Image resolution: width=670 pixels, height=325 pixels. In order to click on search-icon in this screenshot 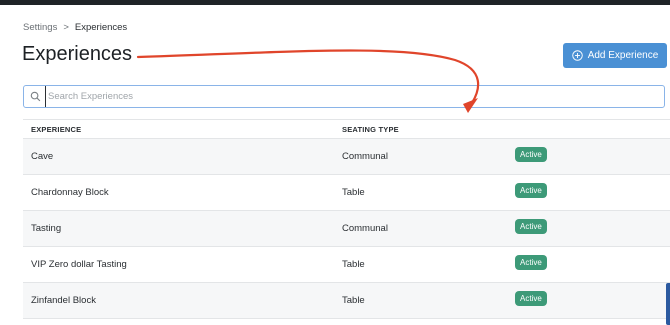, I will do `click(35, 96)`.